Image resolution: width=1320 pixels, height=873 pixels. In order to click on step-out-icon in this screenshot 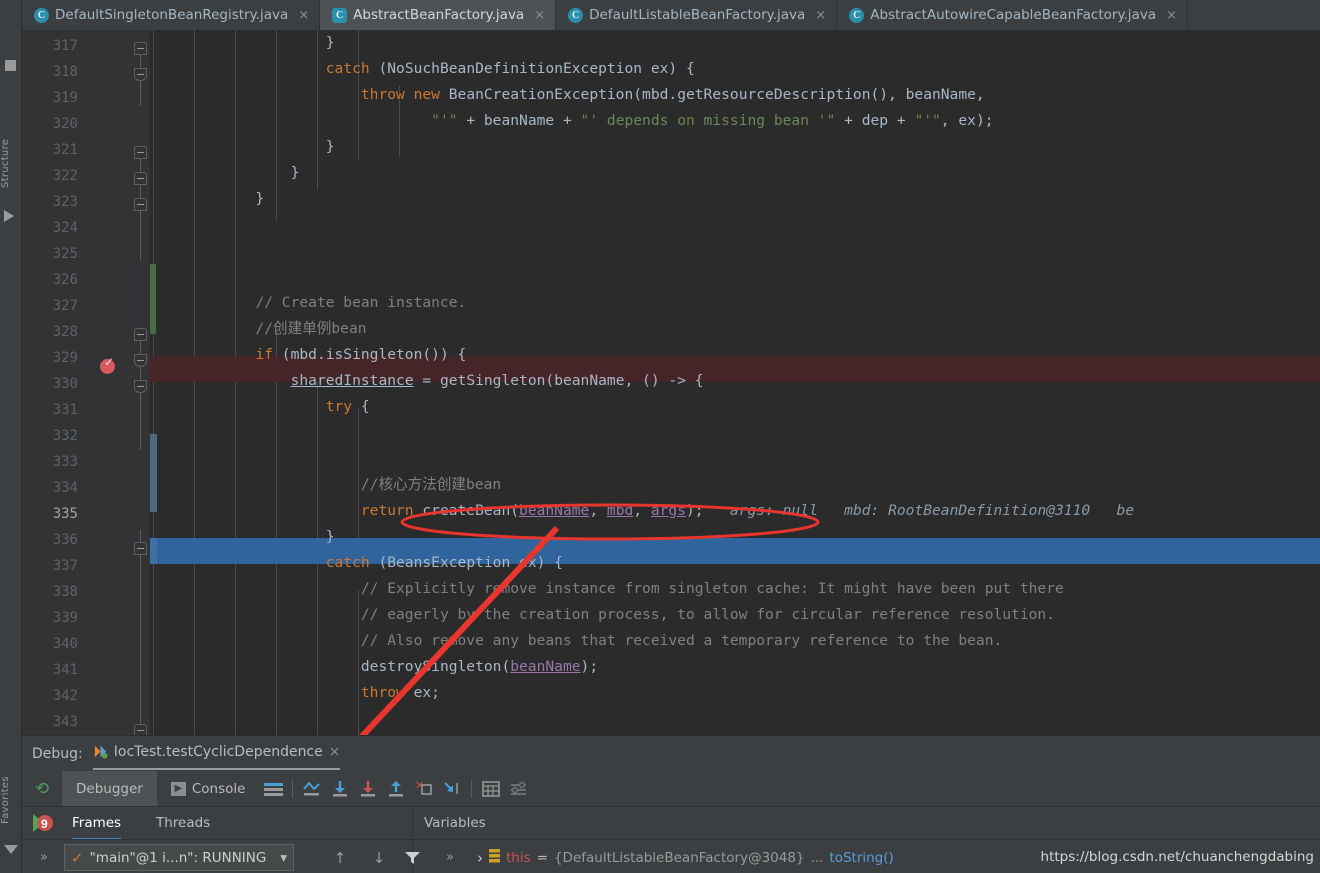, I will do `click(396, 788)`.